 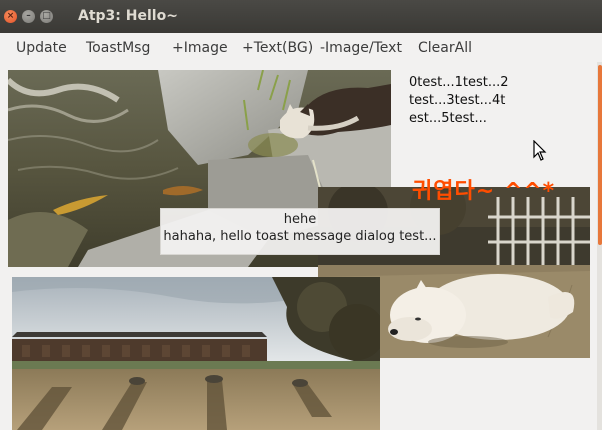 What do you see at coordinates (128, 16) in the screenshot?
I see `window-title: Atp3: Hello~` at bounding box center [128, 16].